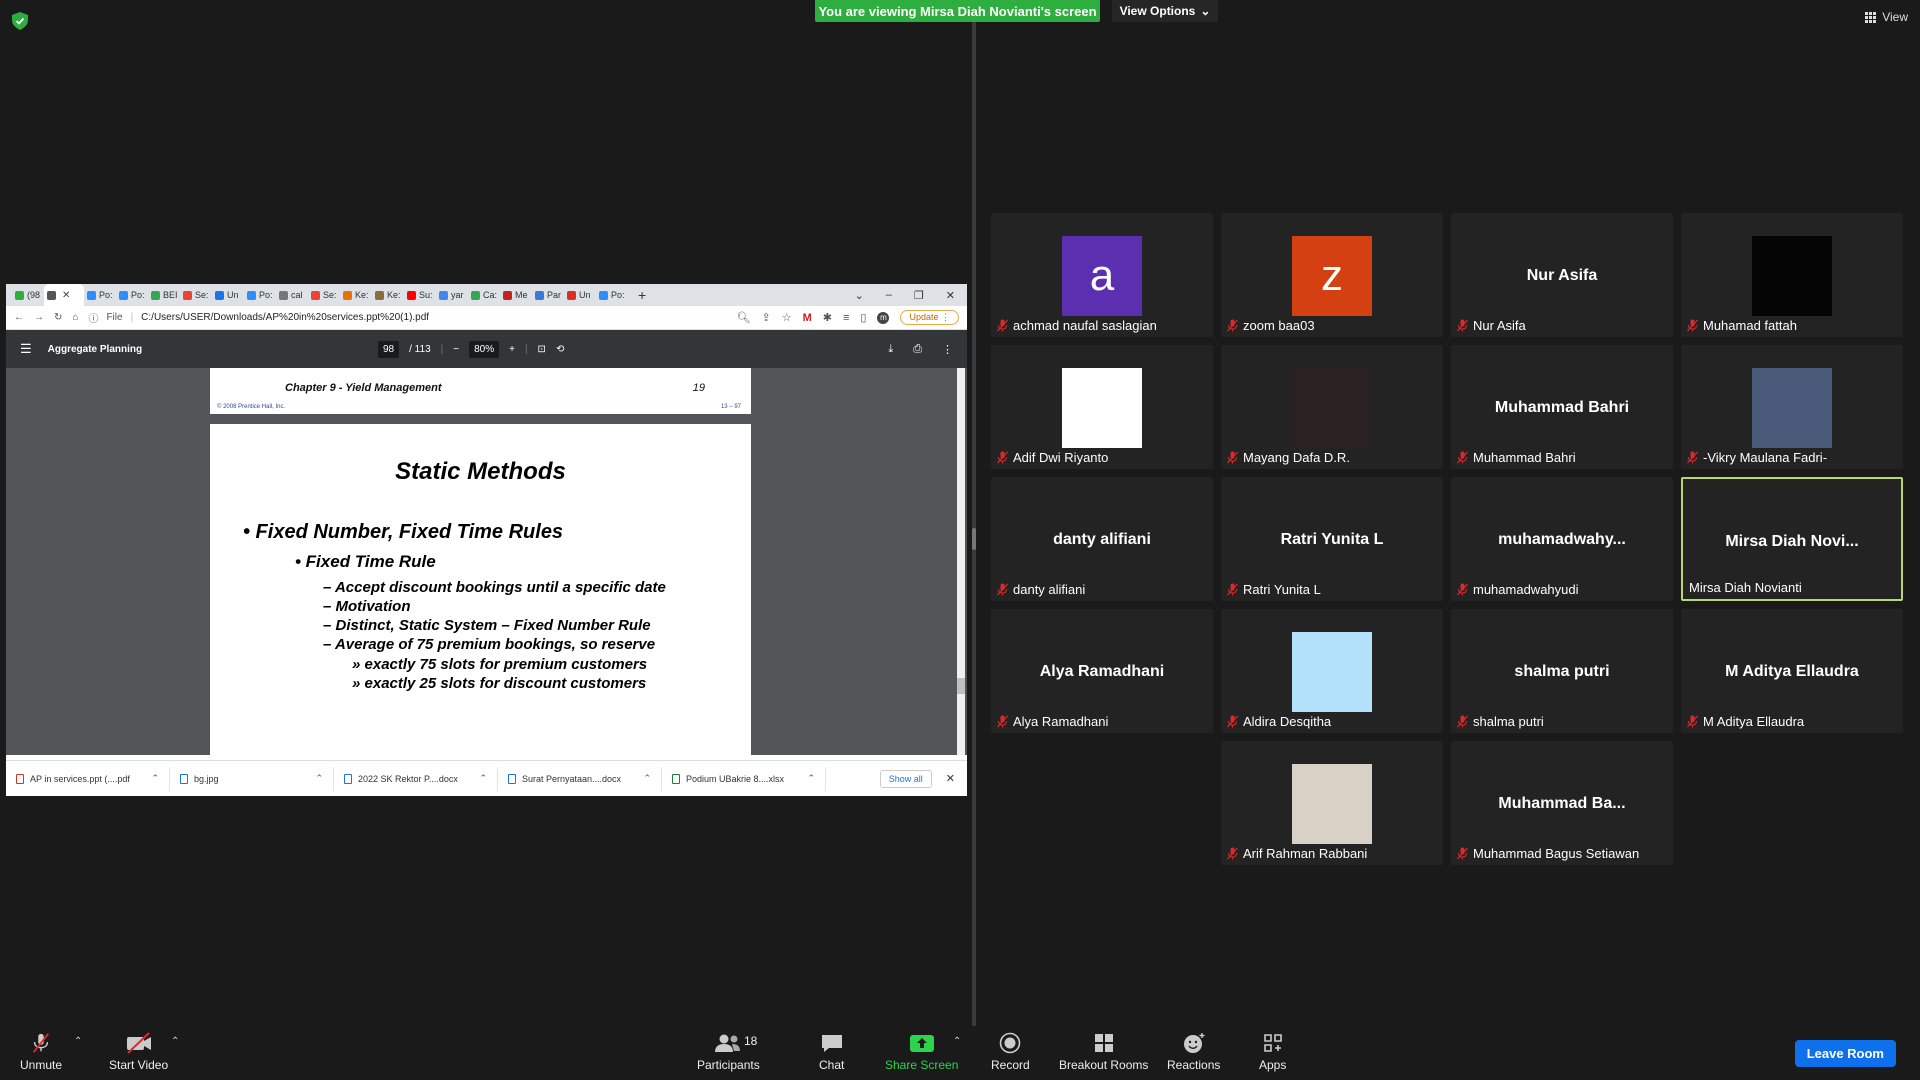 The width and height of the screenshot is (1920, 1080). I want to click on browser-tab: ✕, so click(64, 295).